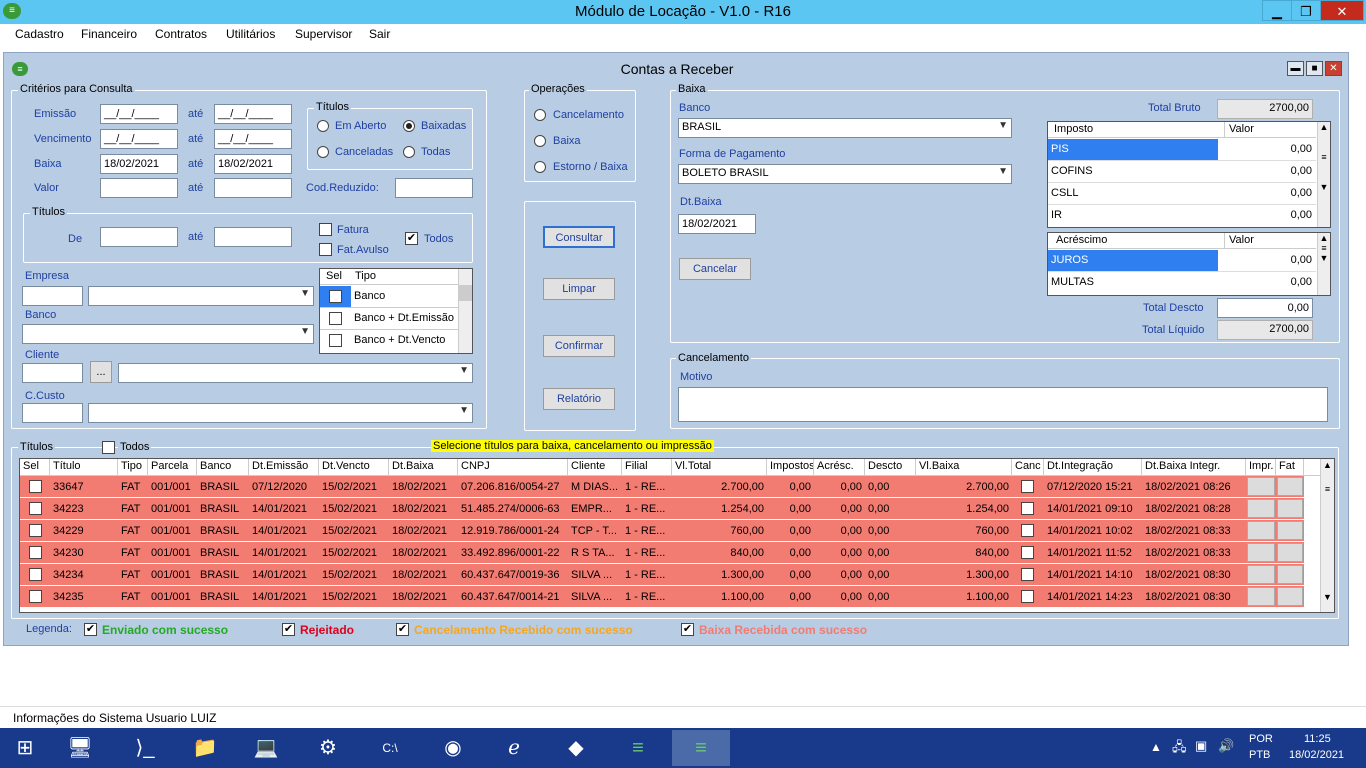 This screenshot has width=1366, height=768. What do you see at coordinates (465, 311) in the screenshot?
I see `tipo-grid-scrollbar` at bounding box center [465, 311].